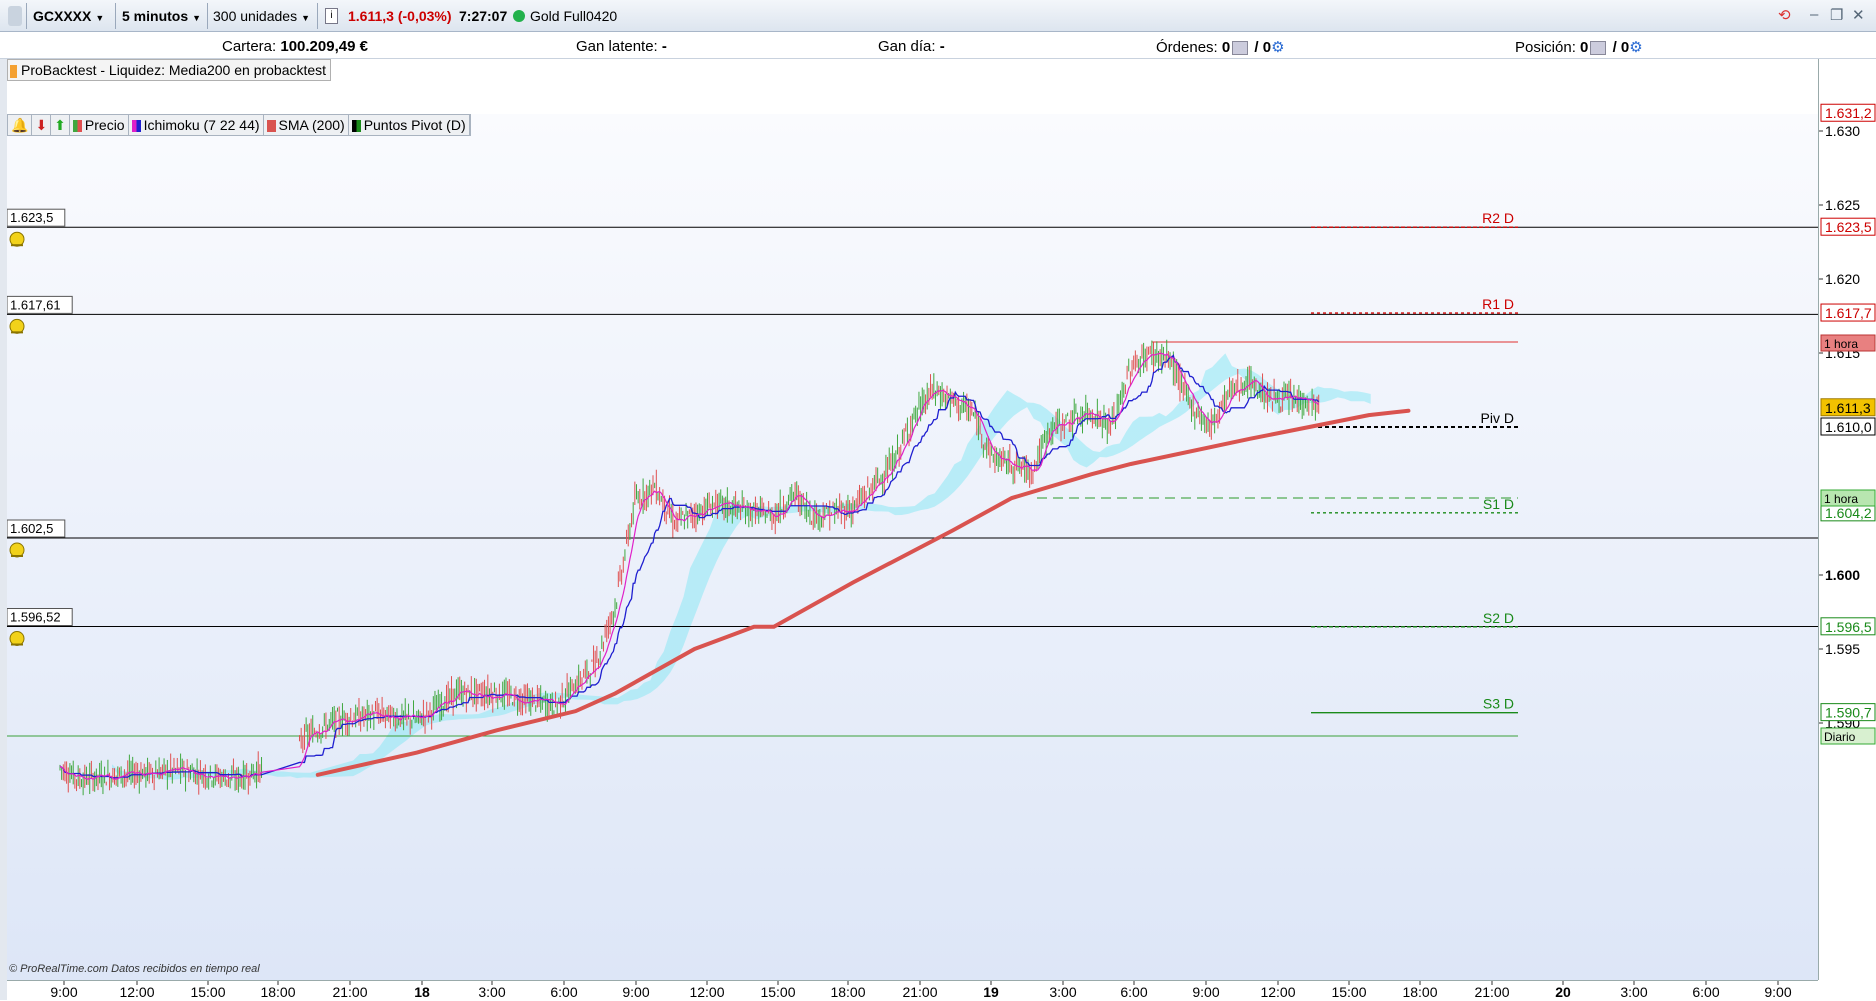  I want to click on positions-list-icon, so click(1598, 48).